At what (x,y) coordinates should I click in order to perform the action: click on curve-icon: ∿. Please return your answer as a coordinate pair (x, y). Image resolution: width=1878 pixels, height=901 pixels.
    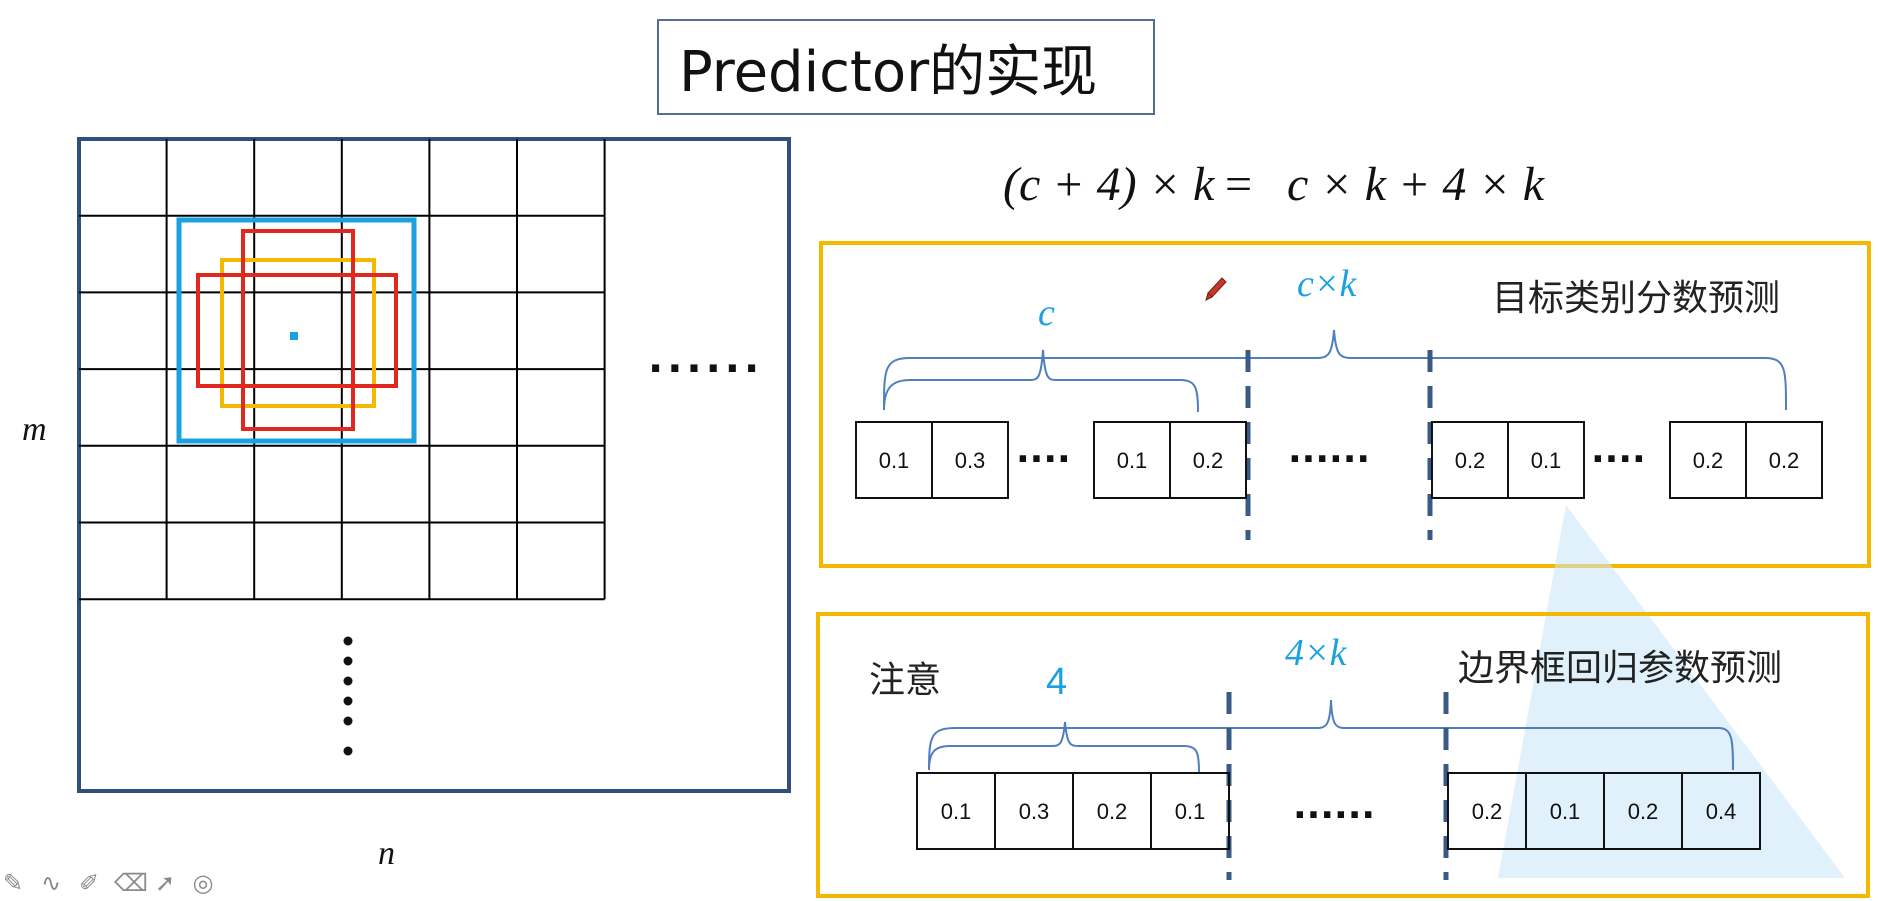
    Looking at the image, I should click on (51, 883).